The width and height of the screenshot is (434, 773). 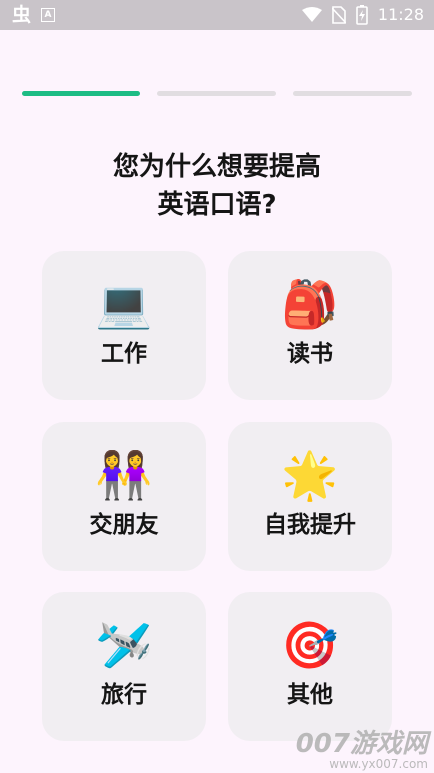 I want to click on status-bar: 虫 A 11:28, so click(x=217, y=15).